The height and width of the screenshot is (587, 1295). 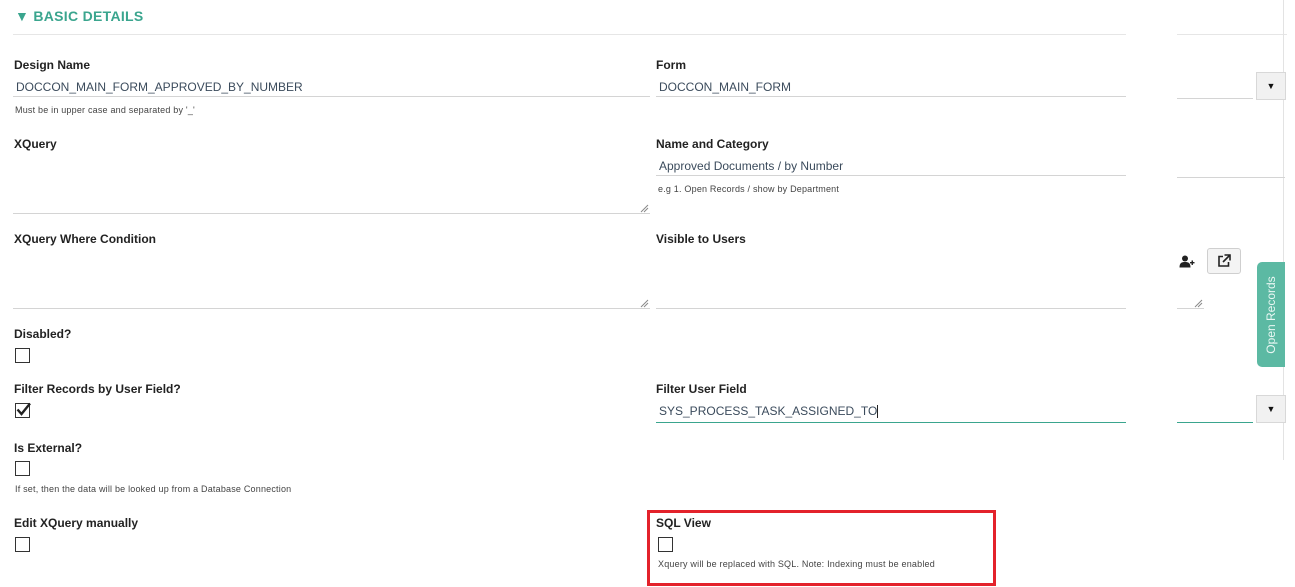 What do you see at coordinates (79, 16) in the screenshot?
I see `section-title-basic-details: ▼ BASIC DETAILS` at bounding box center [79, 16].